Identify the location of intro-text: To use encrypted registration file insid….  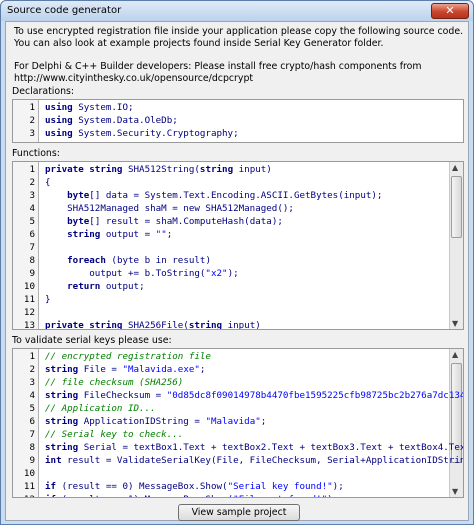
(239, 55).